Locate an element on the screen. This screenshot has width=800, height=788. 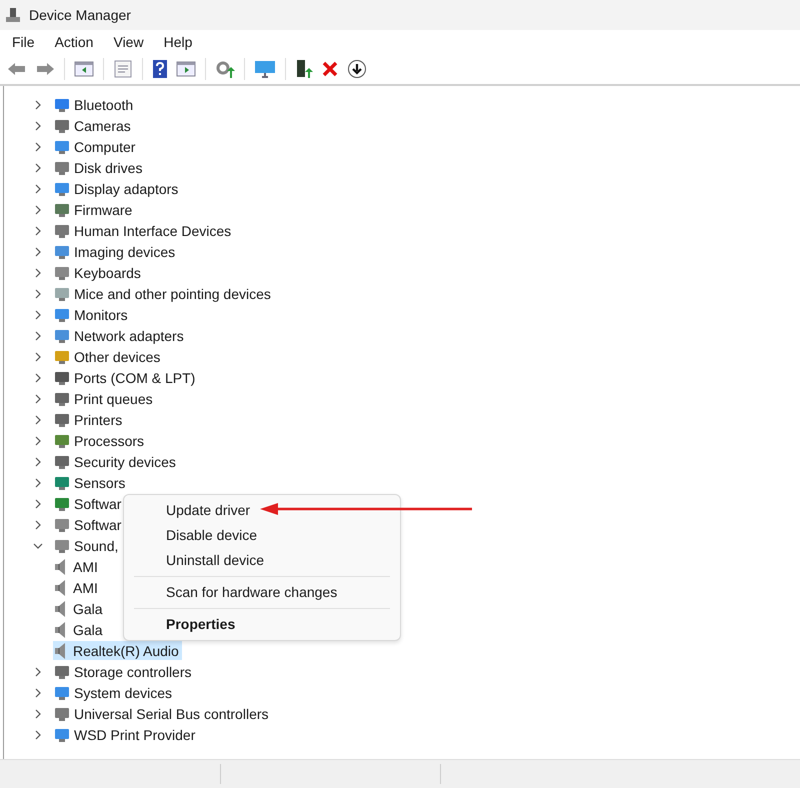
tree-item: Human Interface Devices is located at coordinates (144, 230).